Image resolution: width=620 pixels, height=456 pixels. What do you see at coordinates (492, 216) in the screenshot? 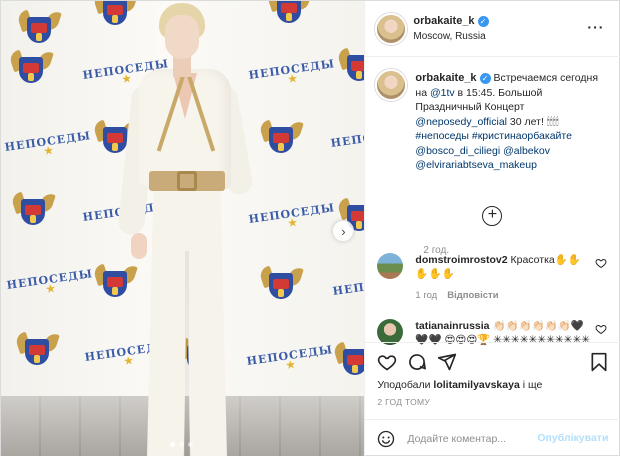
I see `load-more-comments-icon: +` at bounding box center [492, 216].